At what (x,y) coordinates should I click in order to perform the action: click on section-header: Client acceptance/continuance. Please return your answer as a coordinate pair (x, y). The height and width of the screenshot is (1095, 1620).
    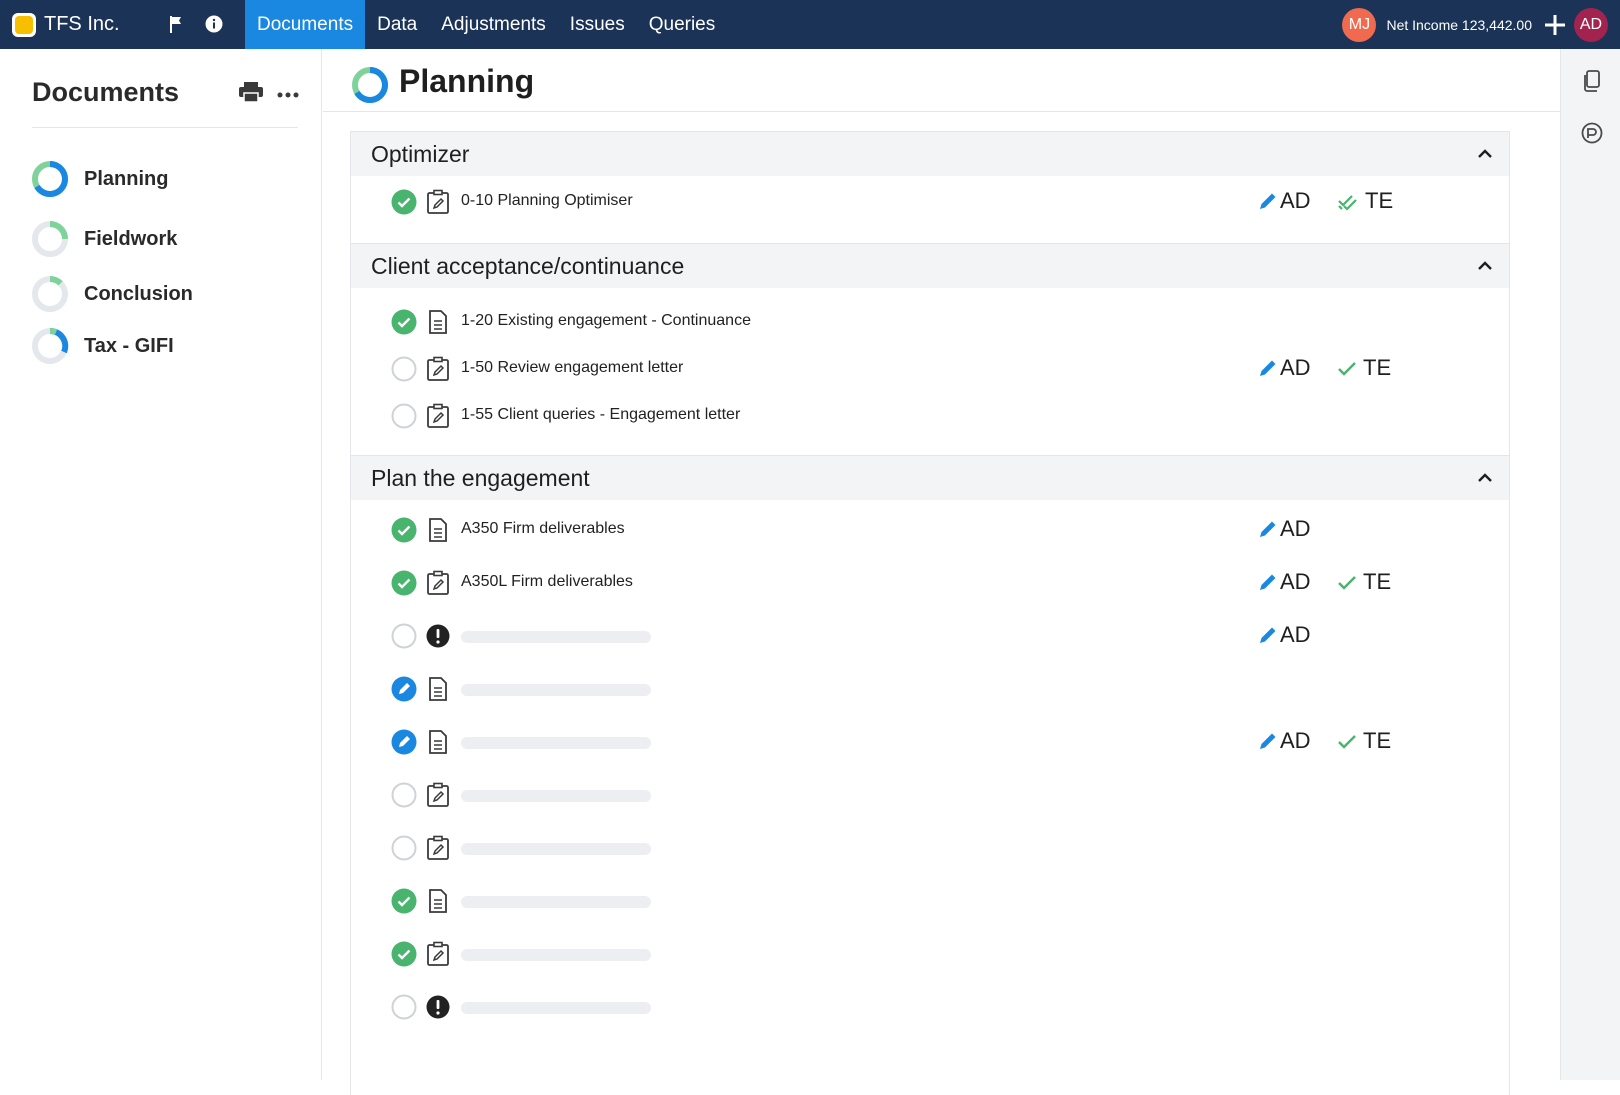
    Looking at the image, I should click on (930, 266).